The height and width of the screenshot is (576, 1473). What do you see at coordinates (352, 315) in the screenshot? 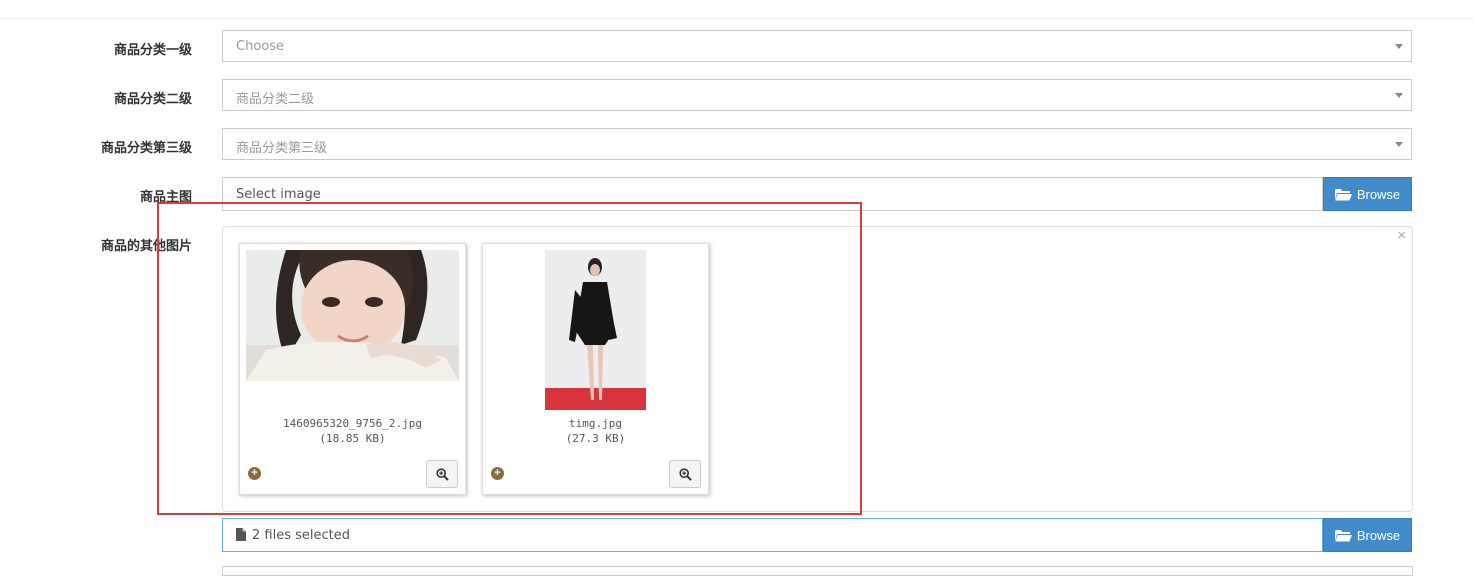
I see `preview-image-portrait` at bounding box center [352, 315].